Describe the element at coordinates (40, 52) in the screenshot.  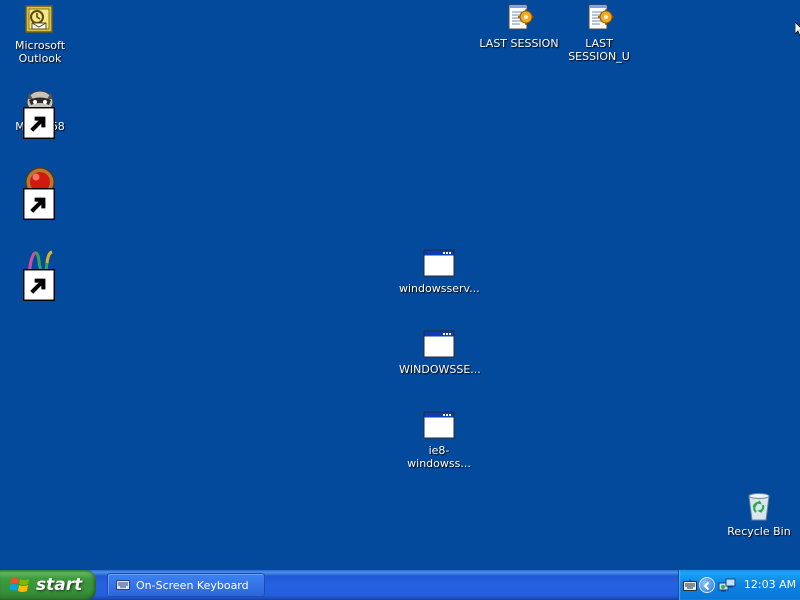
I see `desktop-icon-label: Microsoft Outlook` at that location.